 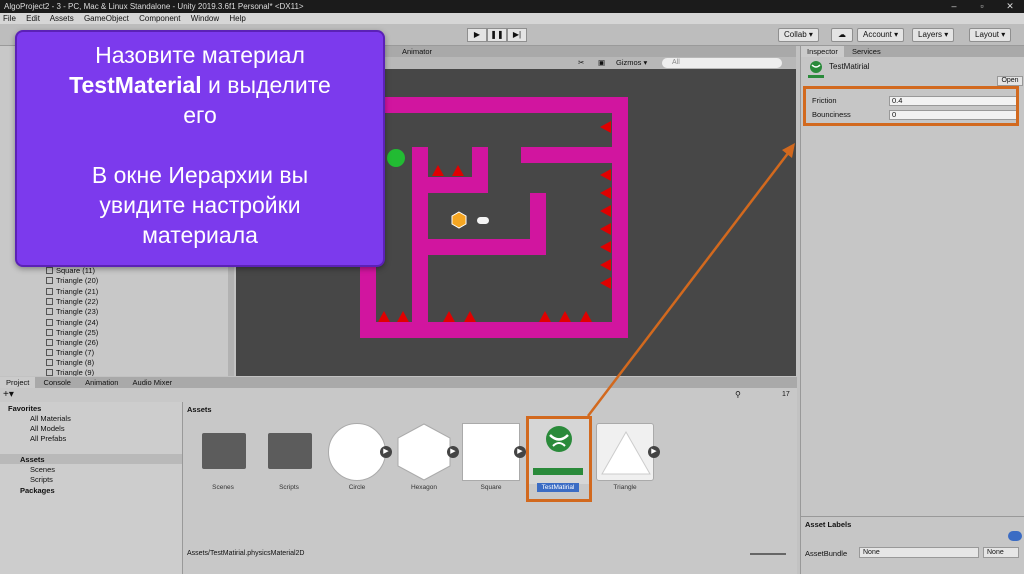 I want to click on zoom-slider, so click(x=768, y=554).